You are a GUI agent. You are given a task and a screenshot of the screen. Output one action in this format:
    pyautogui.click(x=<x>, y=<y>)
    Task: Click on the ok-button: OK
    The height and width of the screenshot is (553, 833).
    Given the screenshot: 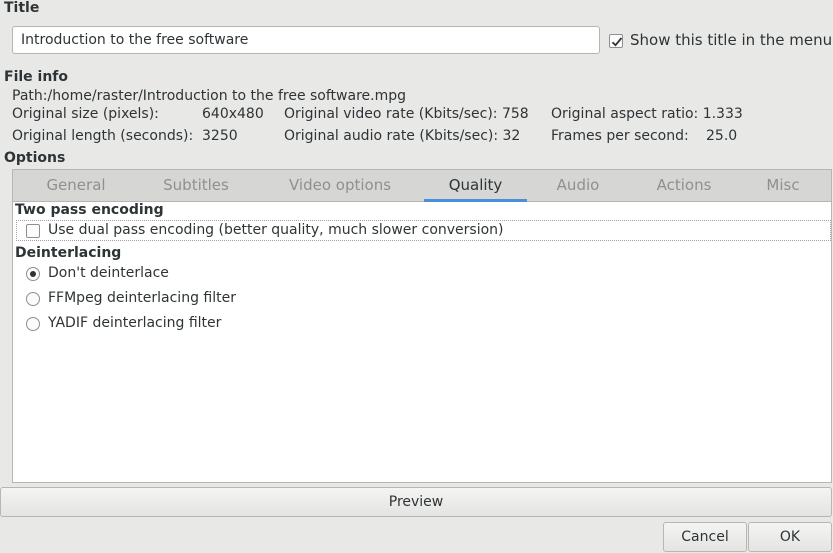 What is the action you would take?
    pyautogui.click(x=790, y=537)
    